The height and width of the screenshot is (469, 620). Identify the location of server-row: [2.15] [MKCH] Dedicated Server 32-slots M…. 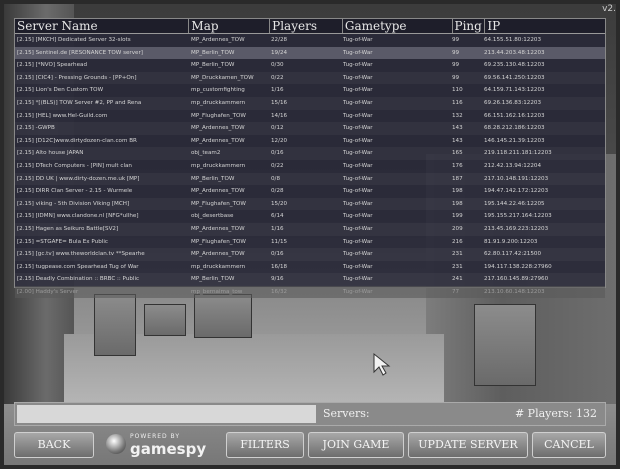
(310, 40).